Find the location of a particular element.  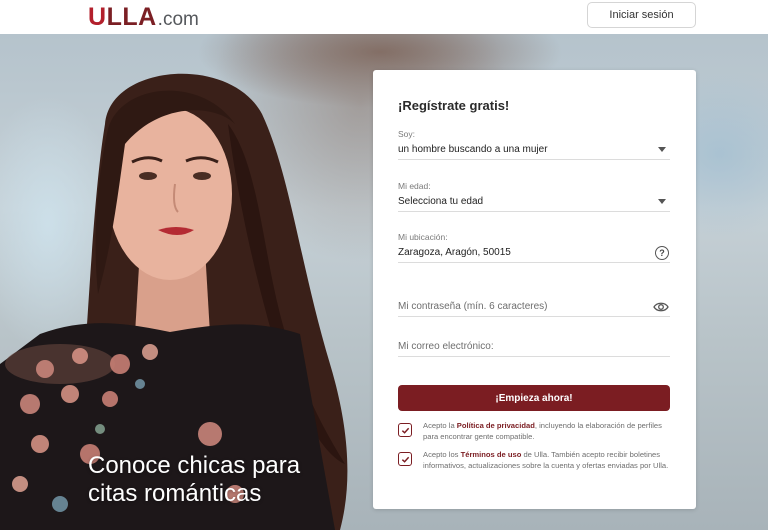

help-icon: ? is located at coordinates (662, 252).